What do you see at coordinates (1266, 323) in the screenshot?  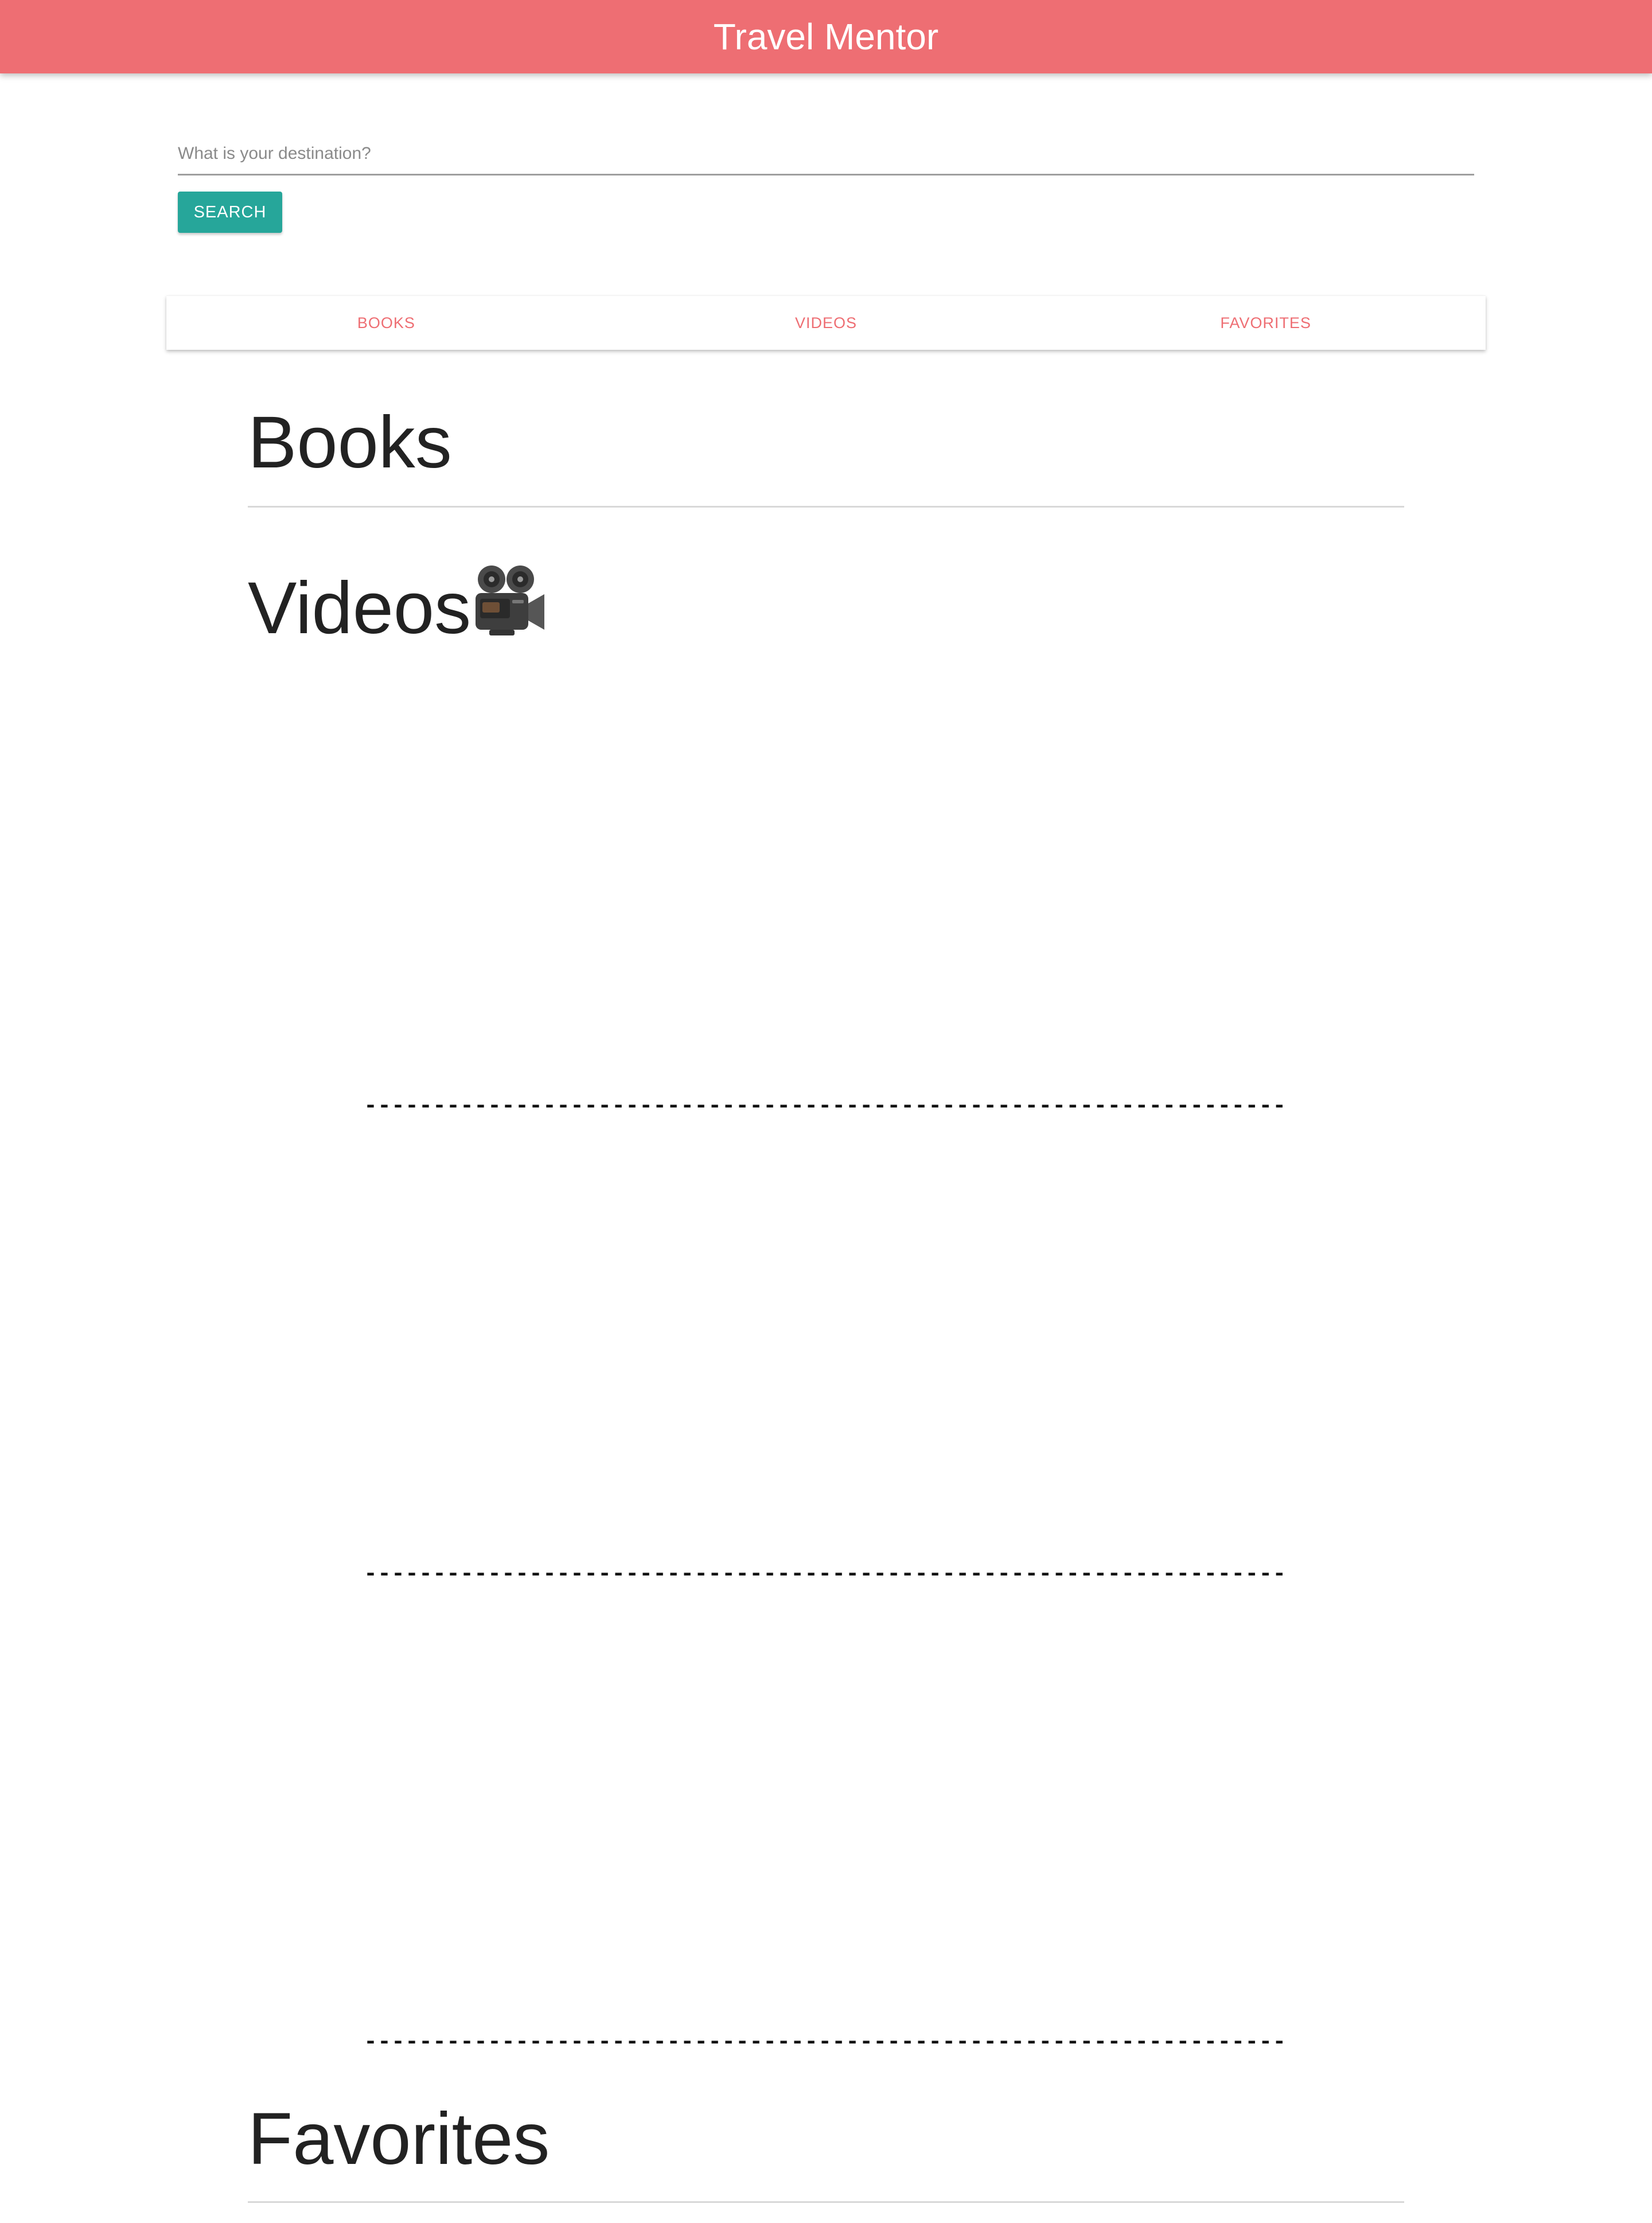 I see `tab-favorites: FAVORITES` at bounding box center [1266, 323].